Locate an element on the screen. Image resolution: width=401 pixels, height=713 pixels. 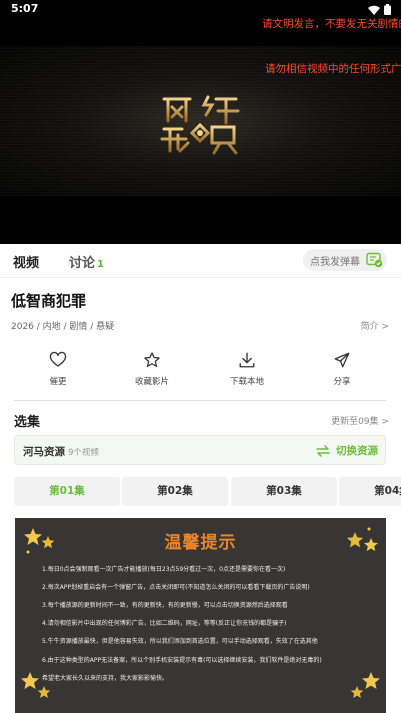
star-icon is located at coordinates (152, 359).